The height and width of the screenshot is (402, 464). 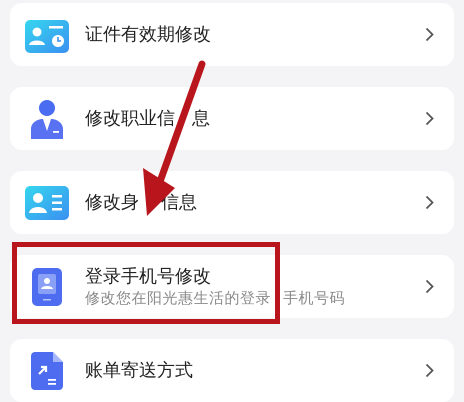 I want to click on item-title: 登录手机号修改, so click(x=148, y=277).